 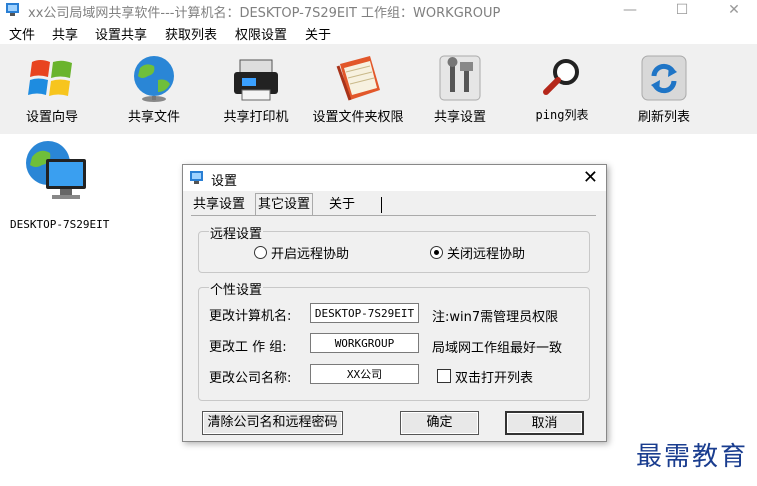 I want to click on tab-about: 关于, so click(x=342, y=204).